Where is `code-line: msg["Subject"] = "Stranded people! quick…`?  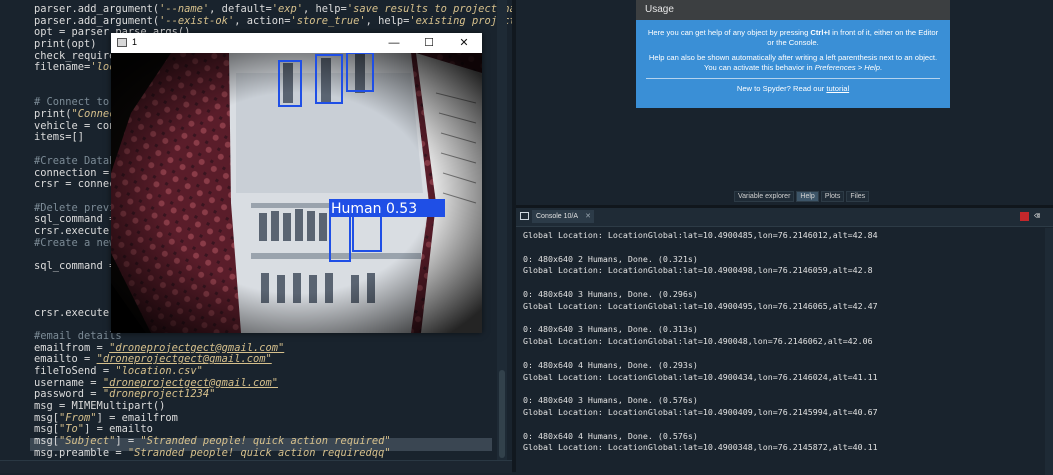 code-line: msg["Subject"] = "Stranded people! quick… is located at coordinates (212, 441).